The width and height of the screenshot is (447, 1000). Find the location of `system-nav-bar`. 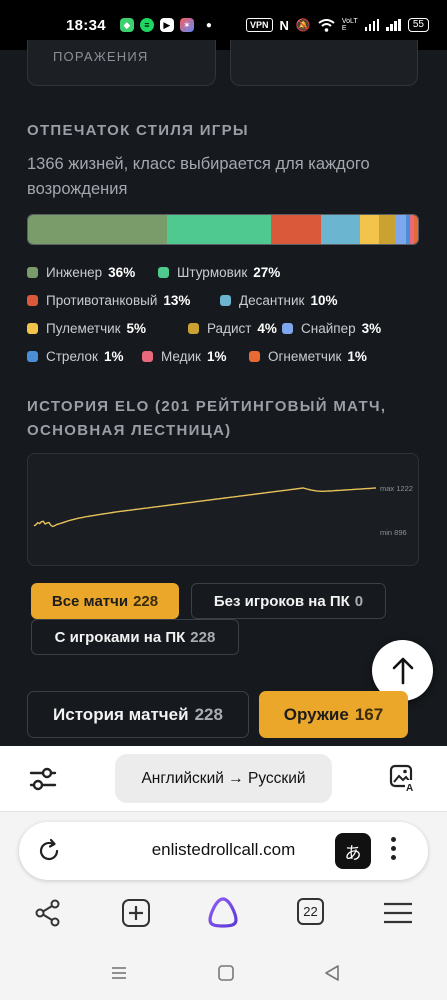

system-nav-bar is located at coordinates (223, 976).